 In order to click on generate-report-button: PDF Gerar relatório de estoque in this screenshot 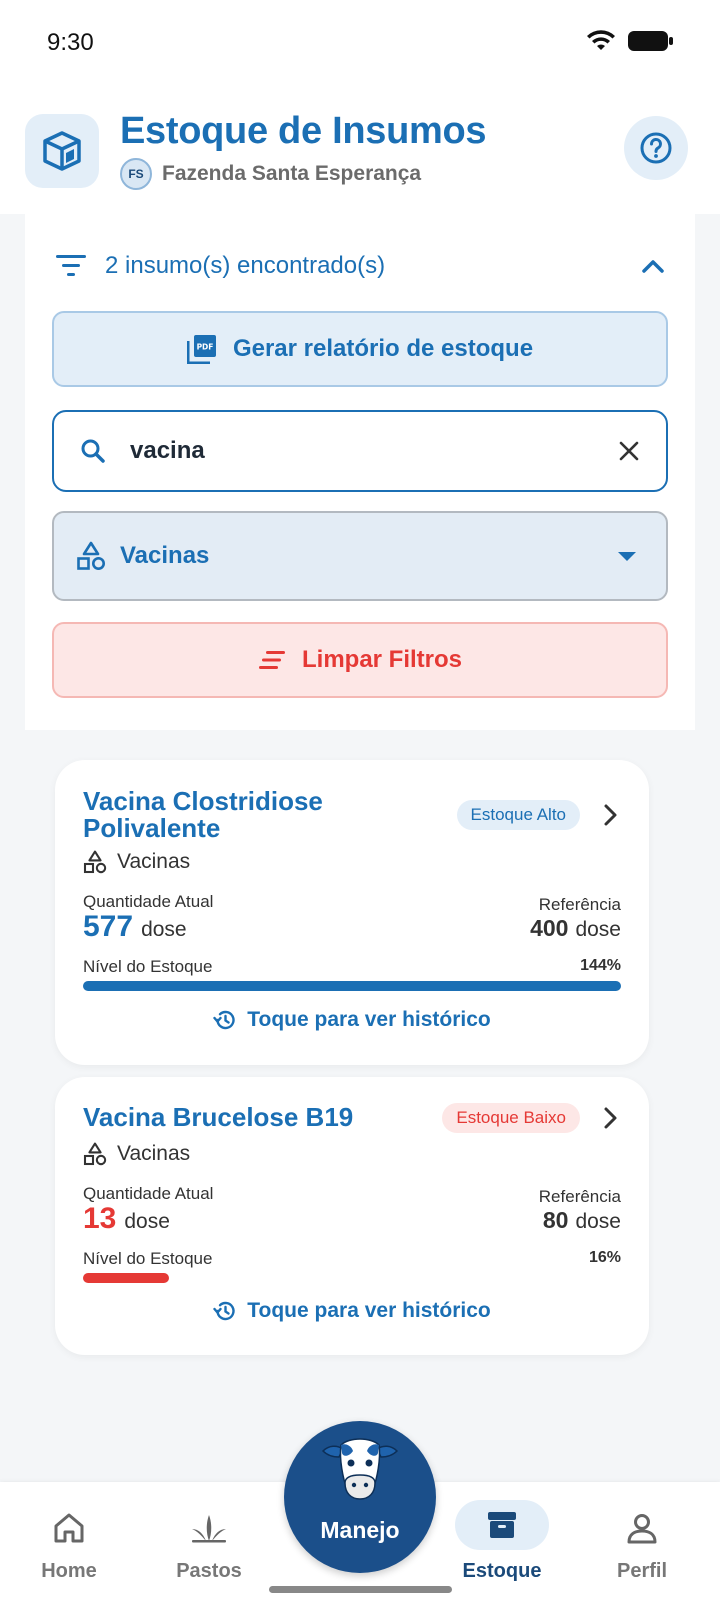, I will do `click(360, 349)`.